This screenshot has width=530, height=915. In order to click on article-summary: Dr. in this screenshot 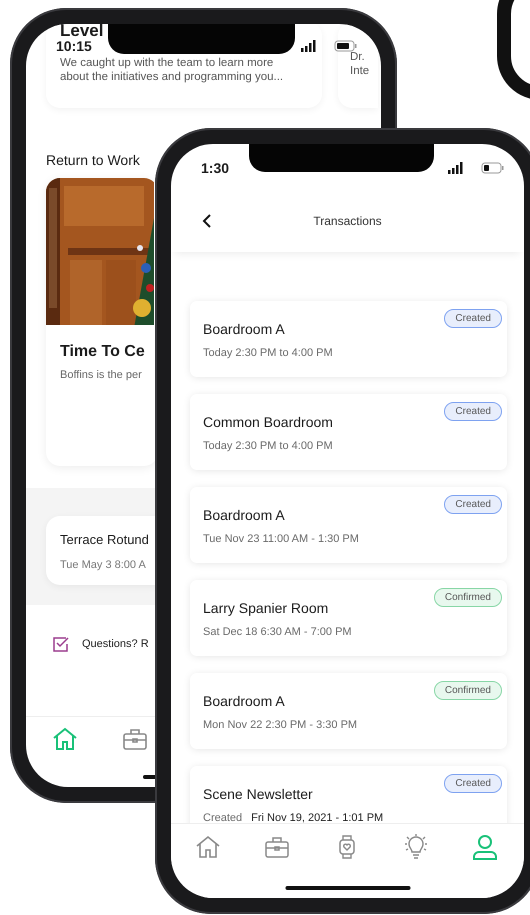, I will do `click(358, 57)`.